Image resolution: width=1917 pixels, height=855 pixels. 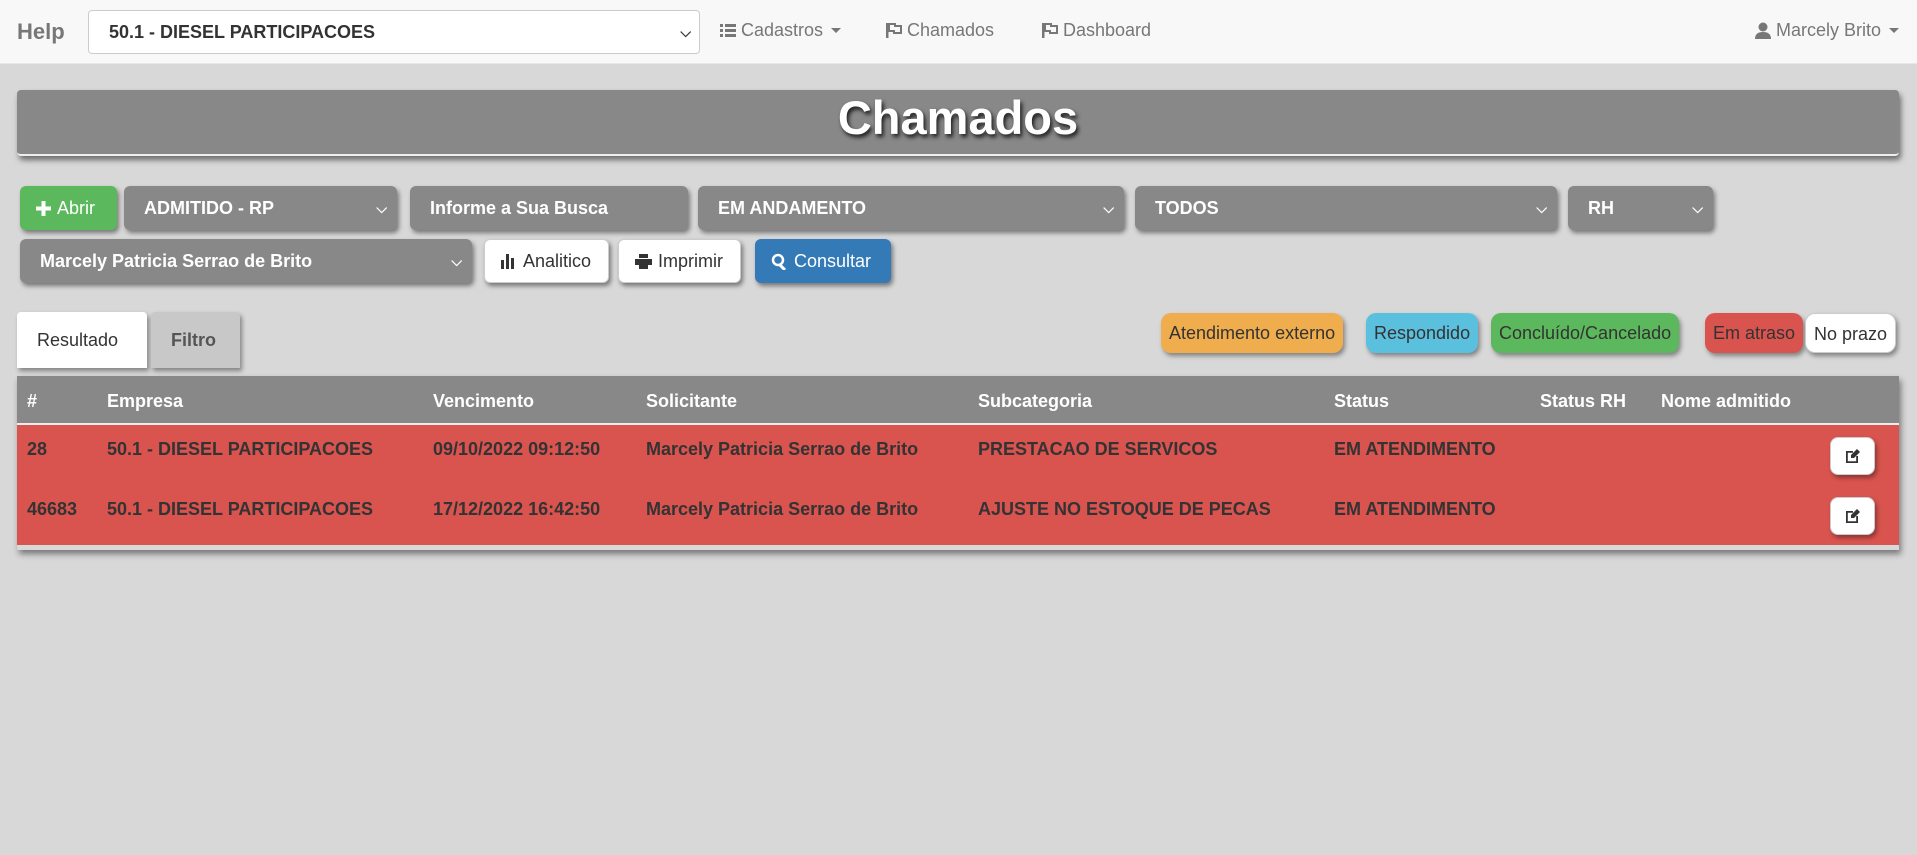 What do you see at coordinates (517, 449) in the screenshot?
I see `cell-vencimento: 09/10/2022 09:12:50` at bounding box center [517, 449].